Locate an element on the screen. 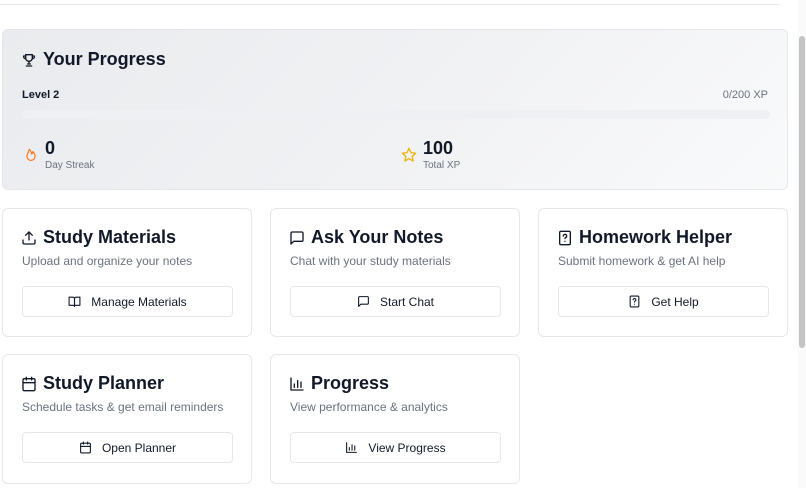 This screenshot has height=488, width=806. card-title: Study Planner is located at coordinates (104, 383).